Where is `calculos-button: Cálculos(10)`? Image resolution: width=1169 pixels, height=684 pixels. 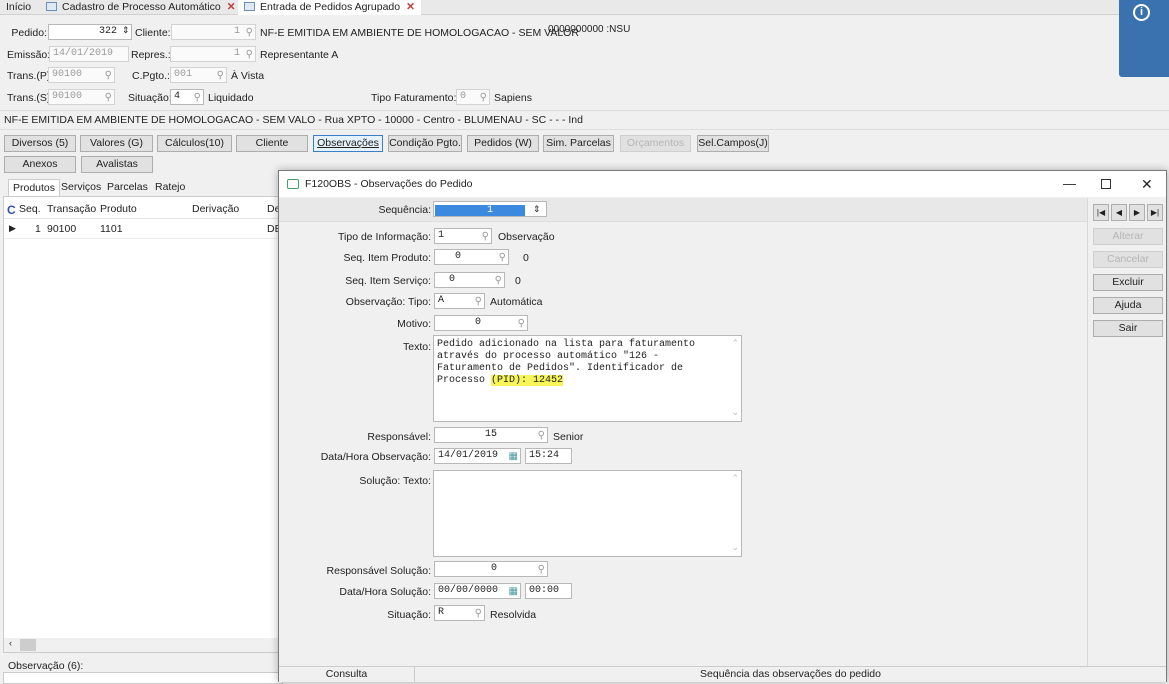
calculos-button: Cálculos(10) is located at coordinates (194, 143).